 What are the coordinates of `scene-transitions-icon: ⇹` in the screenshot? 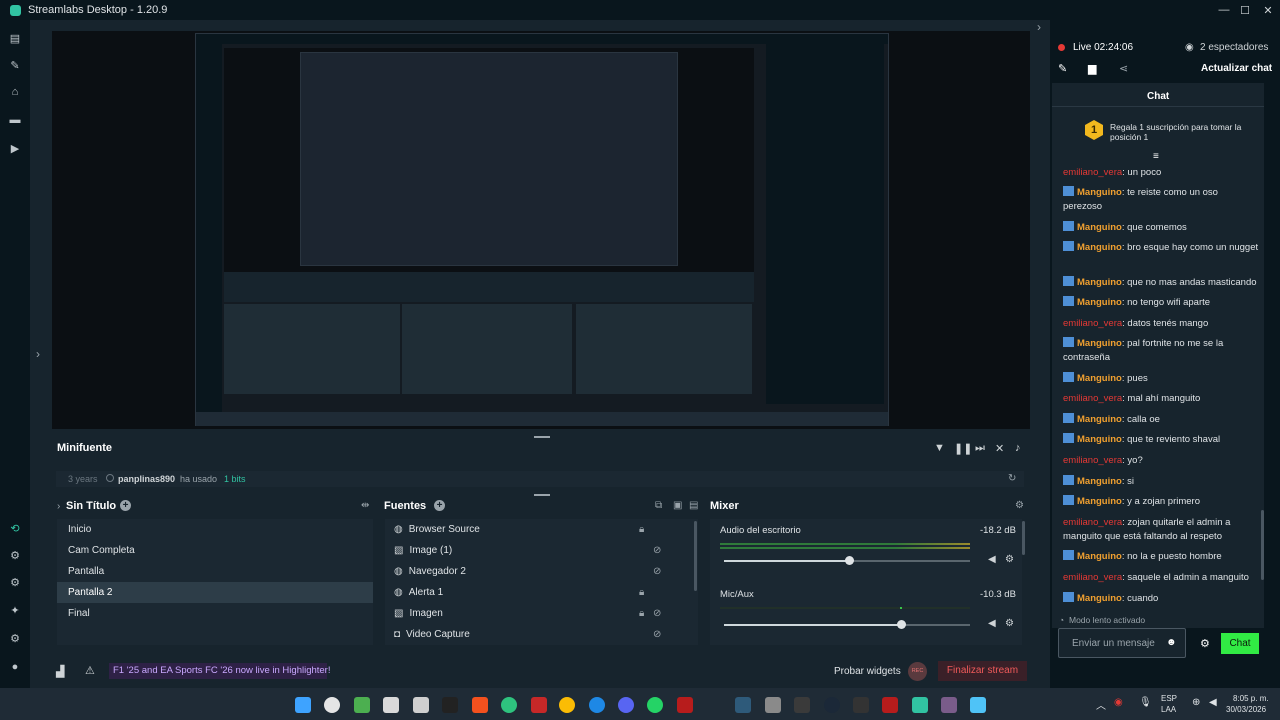 It's located at (365, 505).